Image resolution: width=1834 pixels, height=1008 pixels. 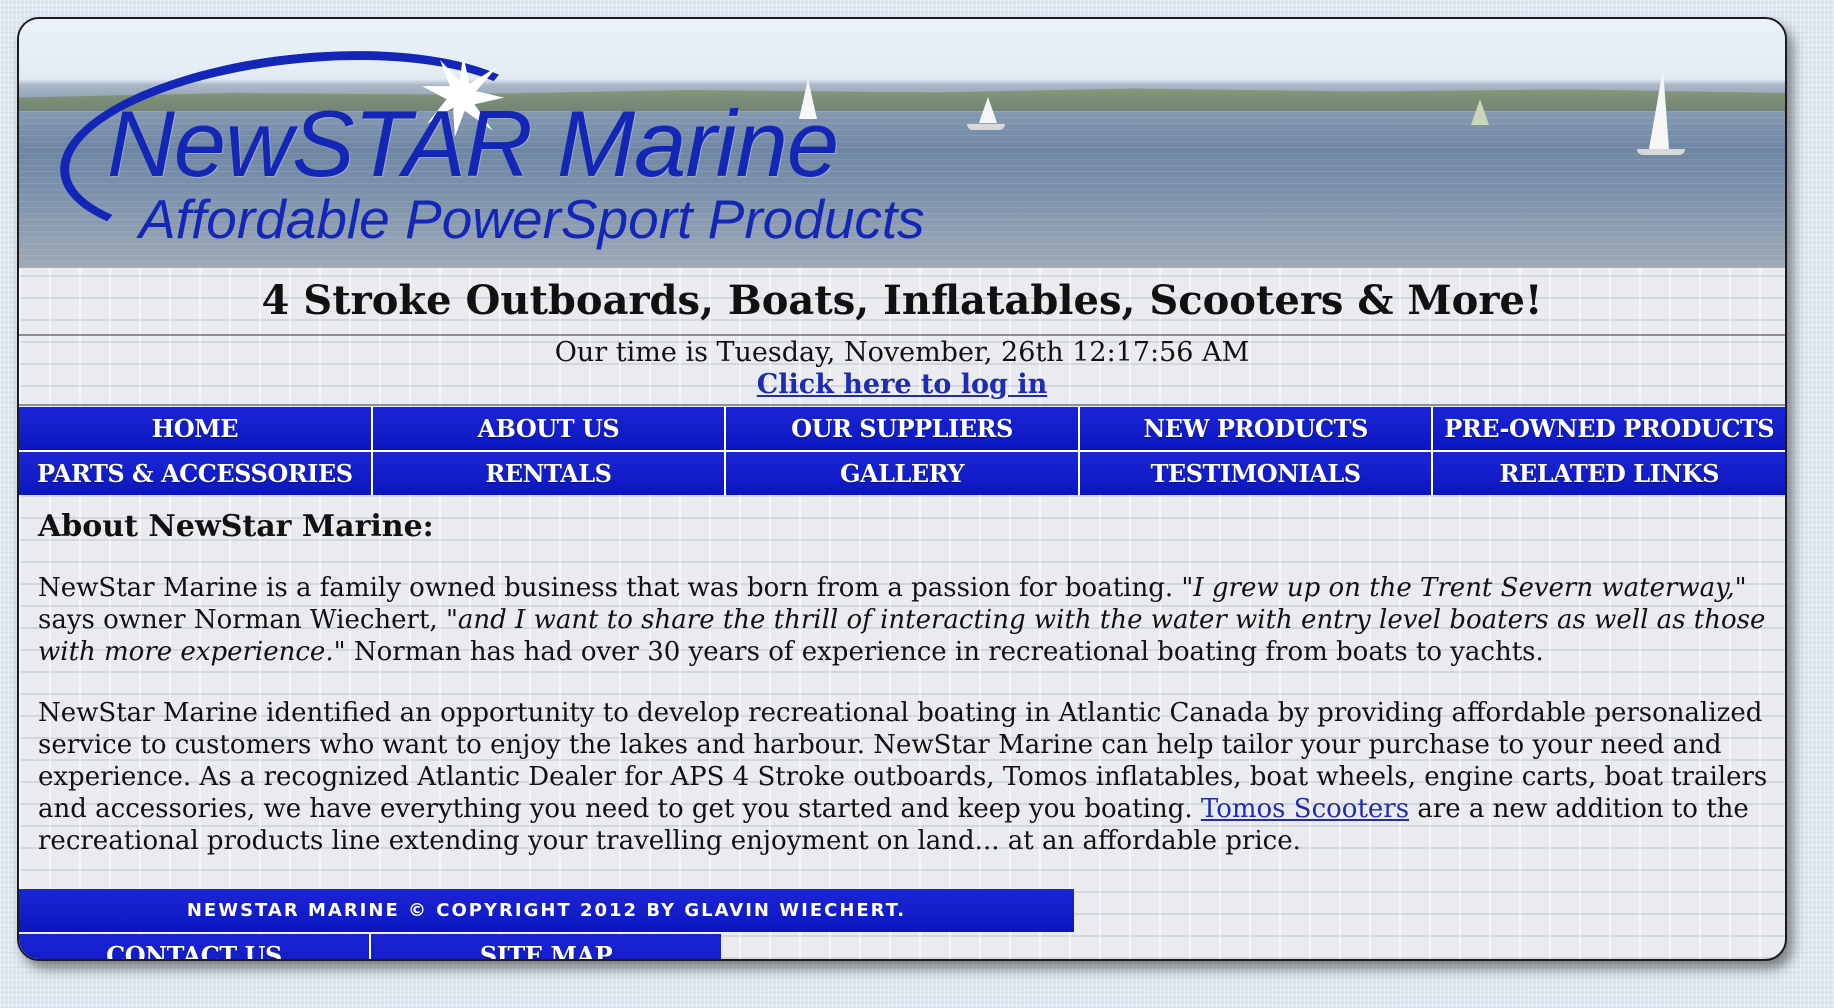 I want to click on logo-name: NewSTAR Marine, so click(x=473, y=143).